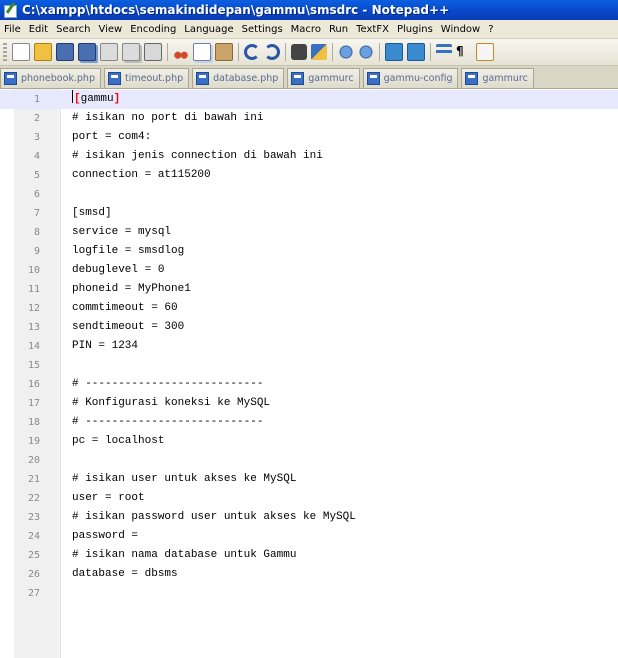  What do you see at coordinates (309, 384) in the screenshot?
I see `editor-line: 16 # ---------------------------` at bounding box center [309, 384].